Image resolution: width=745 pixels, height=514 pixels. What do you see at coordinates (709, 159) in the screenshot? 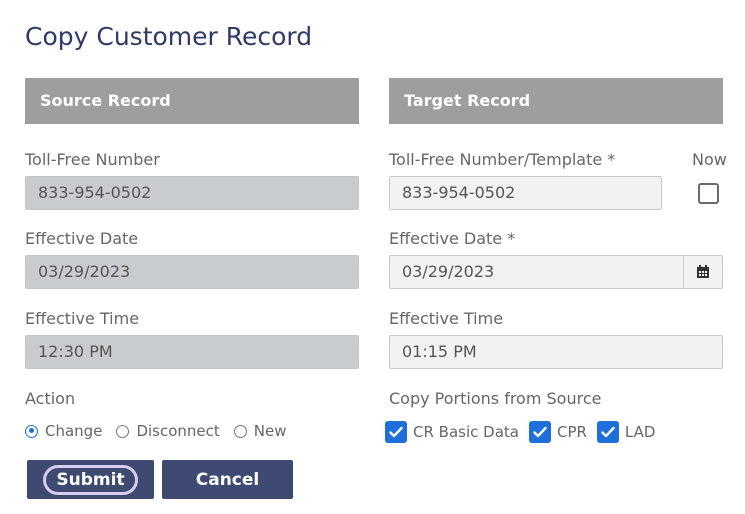
I see `now-label: Now` at bounding box center [709, 159].